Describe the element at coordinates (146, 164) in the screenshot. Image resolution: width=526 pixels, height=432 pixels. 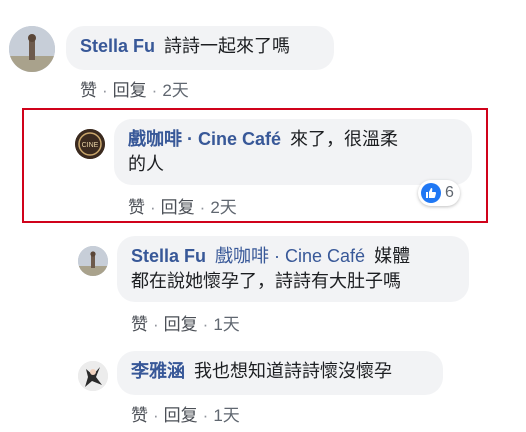
I see `comment-text-line2: 的人` at that location.